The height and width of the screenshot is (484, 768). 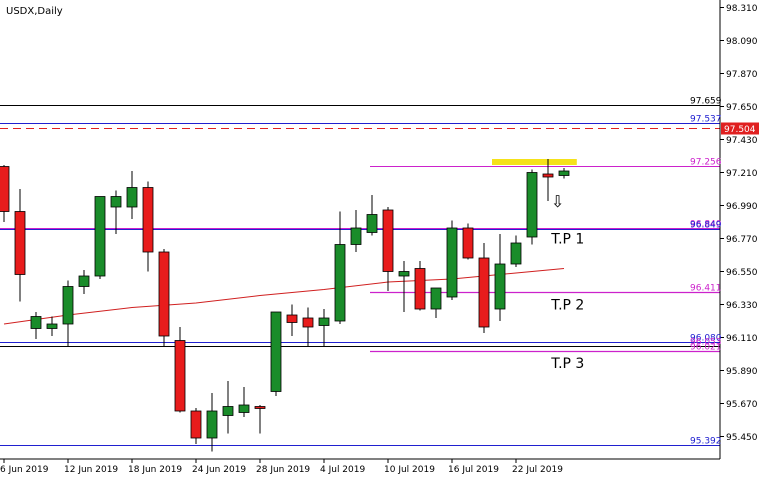 I want to click on time-tick-label: 22 Jul 2019, so click(x=537, y=470).